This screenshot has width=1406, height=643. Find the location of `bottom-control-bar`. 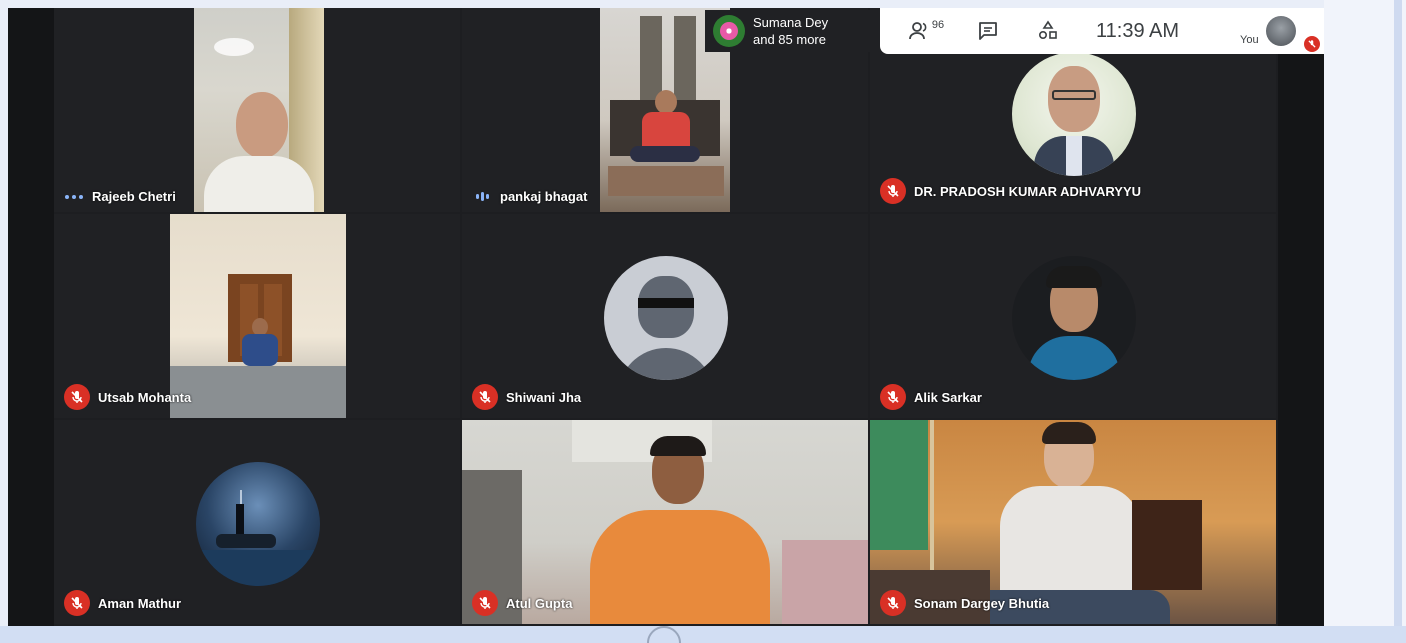

bottom-control-bar is located at coordinates (703, 634).